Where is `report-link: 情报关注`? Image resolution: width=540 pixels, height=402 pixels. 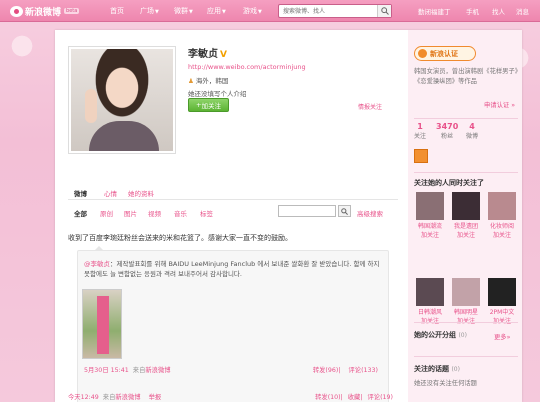 report-link: 情报关注 is located at coordinates (370, 106).